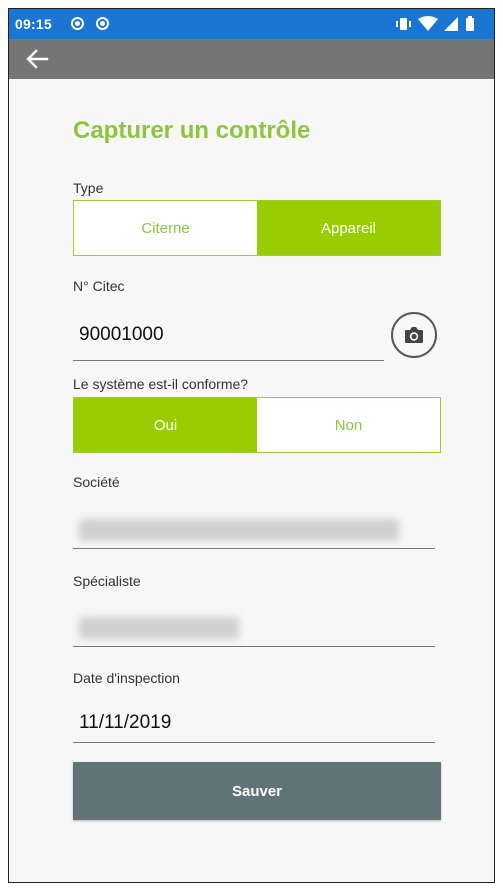 The height and width of the screenshot is (891, 503). Describe the element at coordinates (470, 23) in the screenshot. I see `battery-icon` at that location.